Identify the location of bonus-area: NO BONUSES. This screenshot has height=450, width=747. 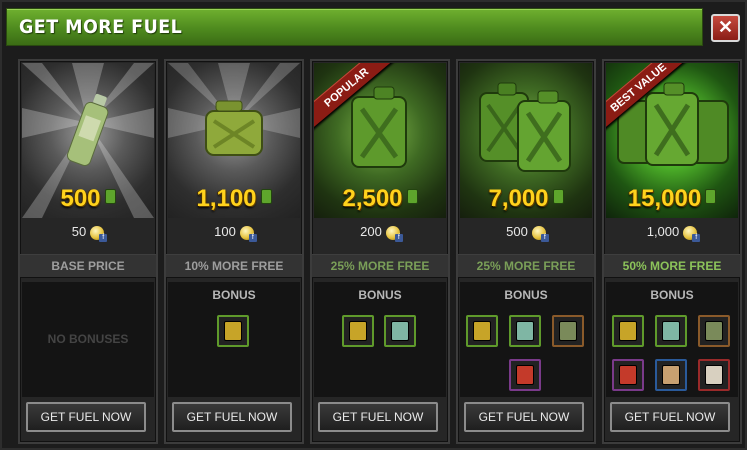
(88, 339).